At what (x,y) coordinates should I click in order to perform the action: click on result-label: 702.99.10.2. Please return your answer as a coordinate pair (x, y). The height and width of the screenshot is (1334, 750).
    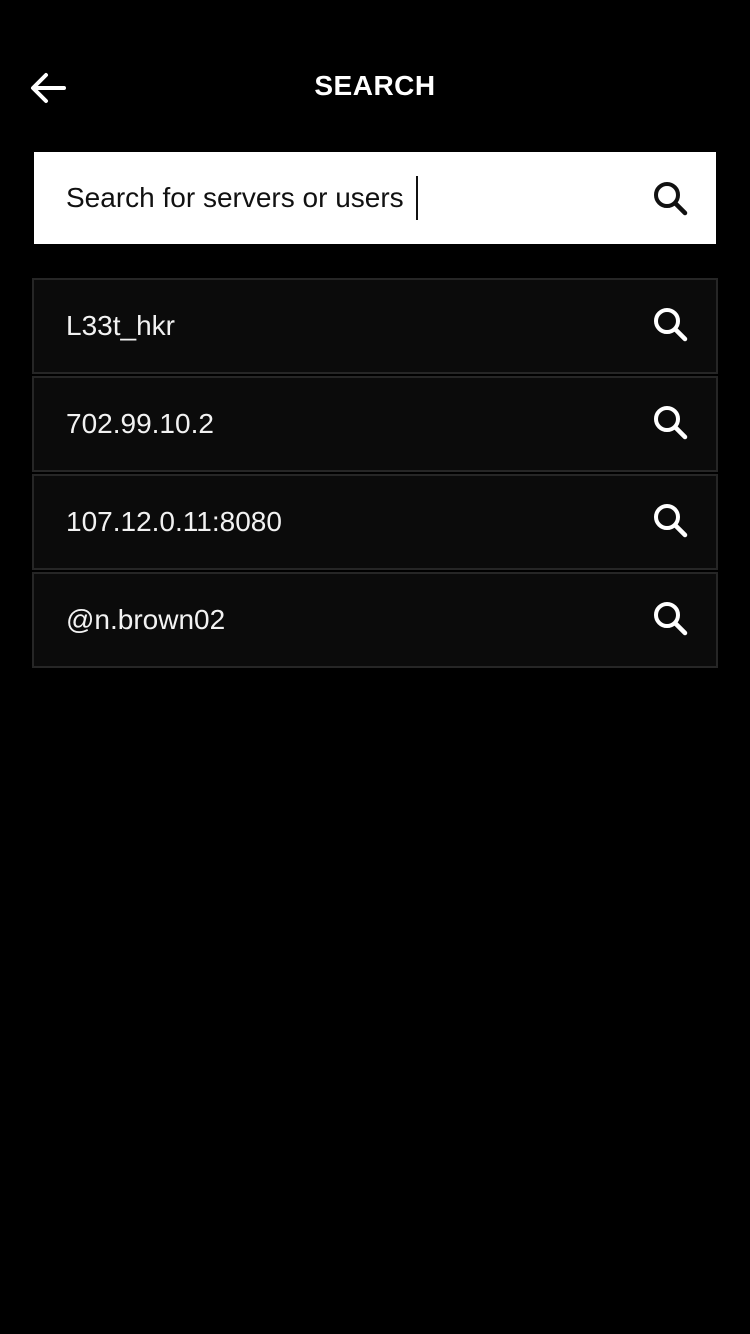
    Looking at the image, I should click on (140, 423).